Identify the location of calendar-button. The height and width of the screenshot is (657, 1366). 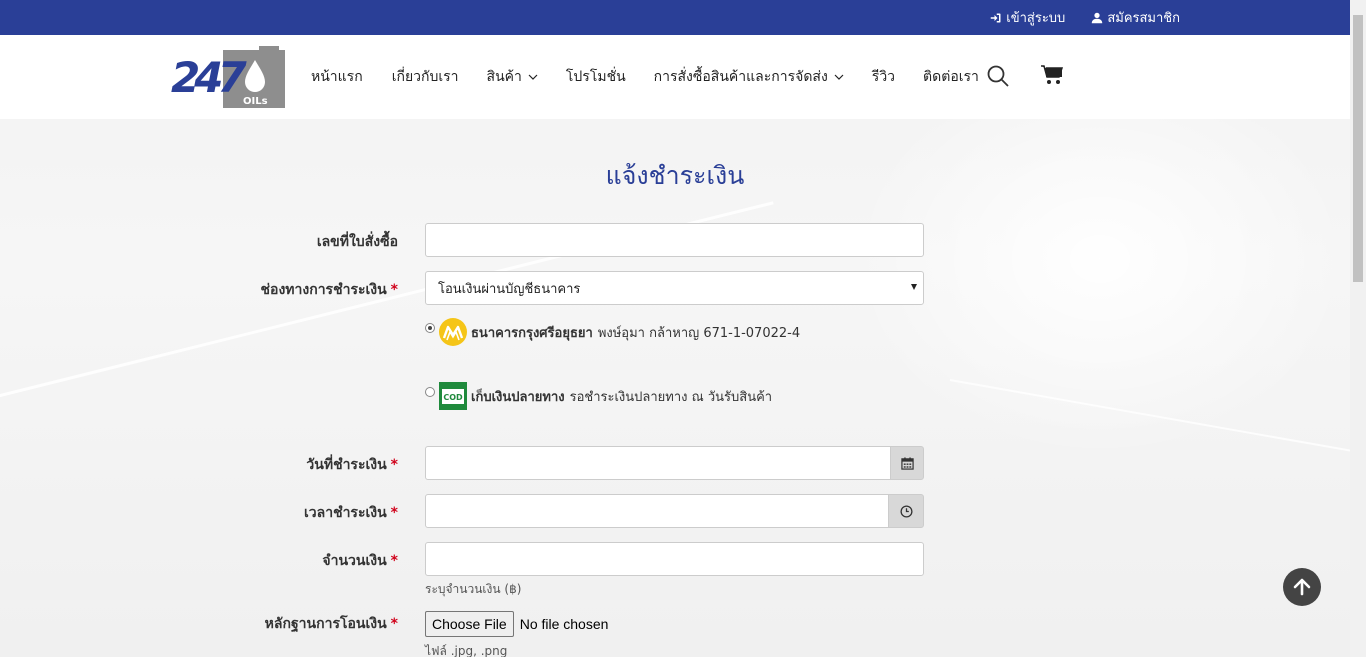
(907, 463).